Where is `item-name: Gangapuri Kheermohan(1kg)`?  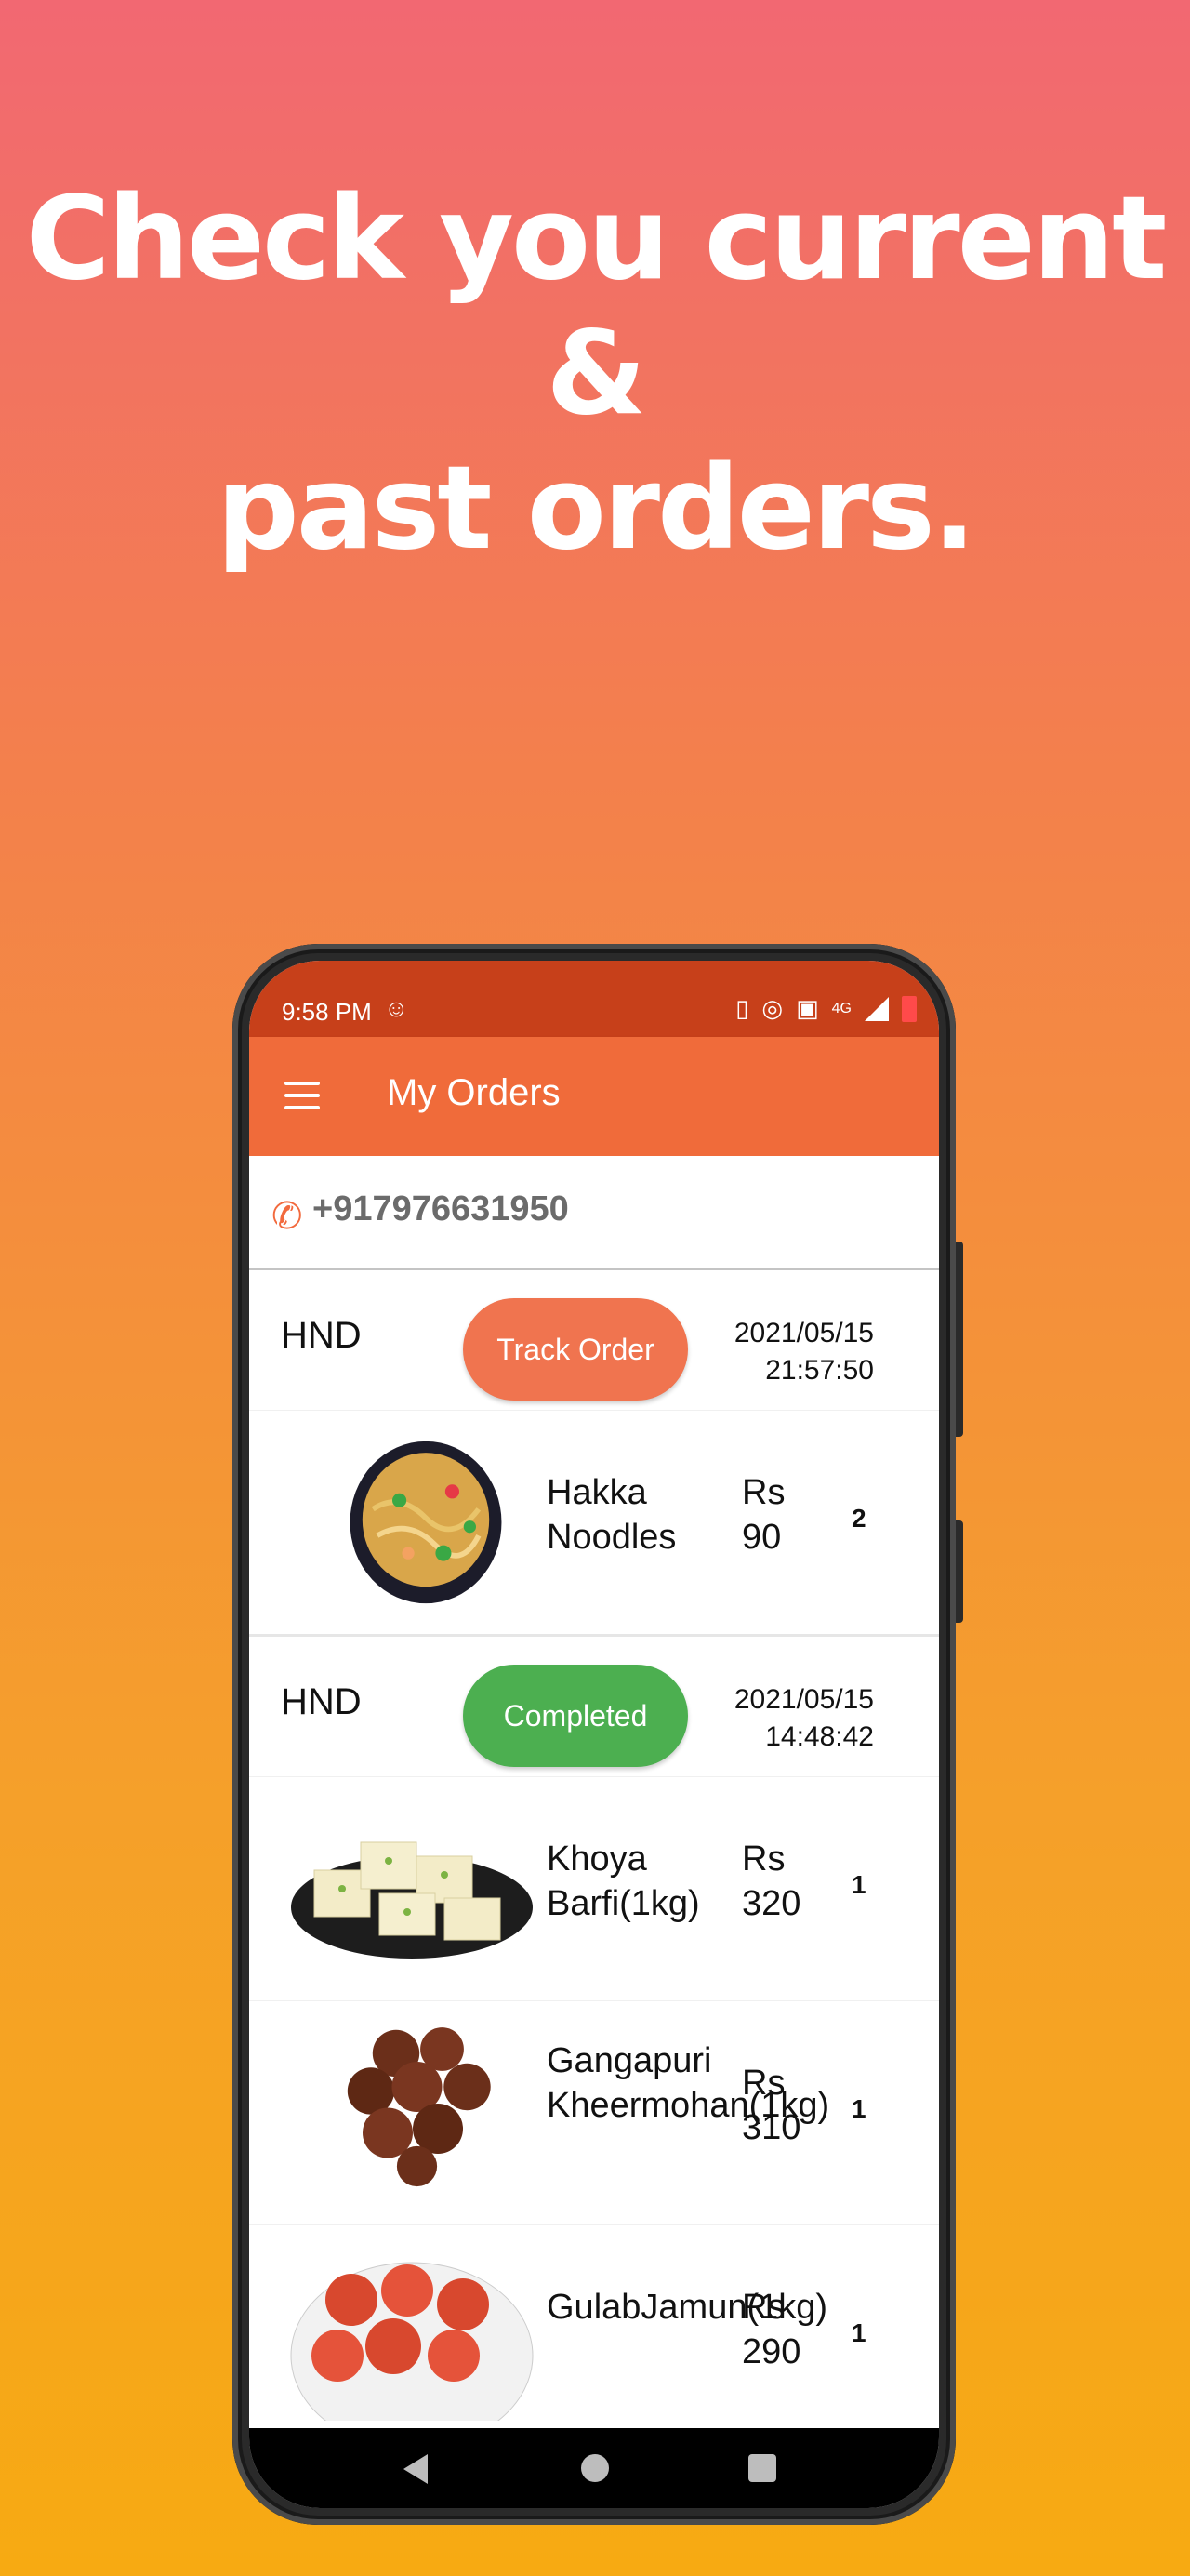 item-name: Gangapuri Kheermohan(1kg) is located at coordinates (688, 2083).